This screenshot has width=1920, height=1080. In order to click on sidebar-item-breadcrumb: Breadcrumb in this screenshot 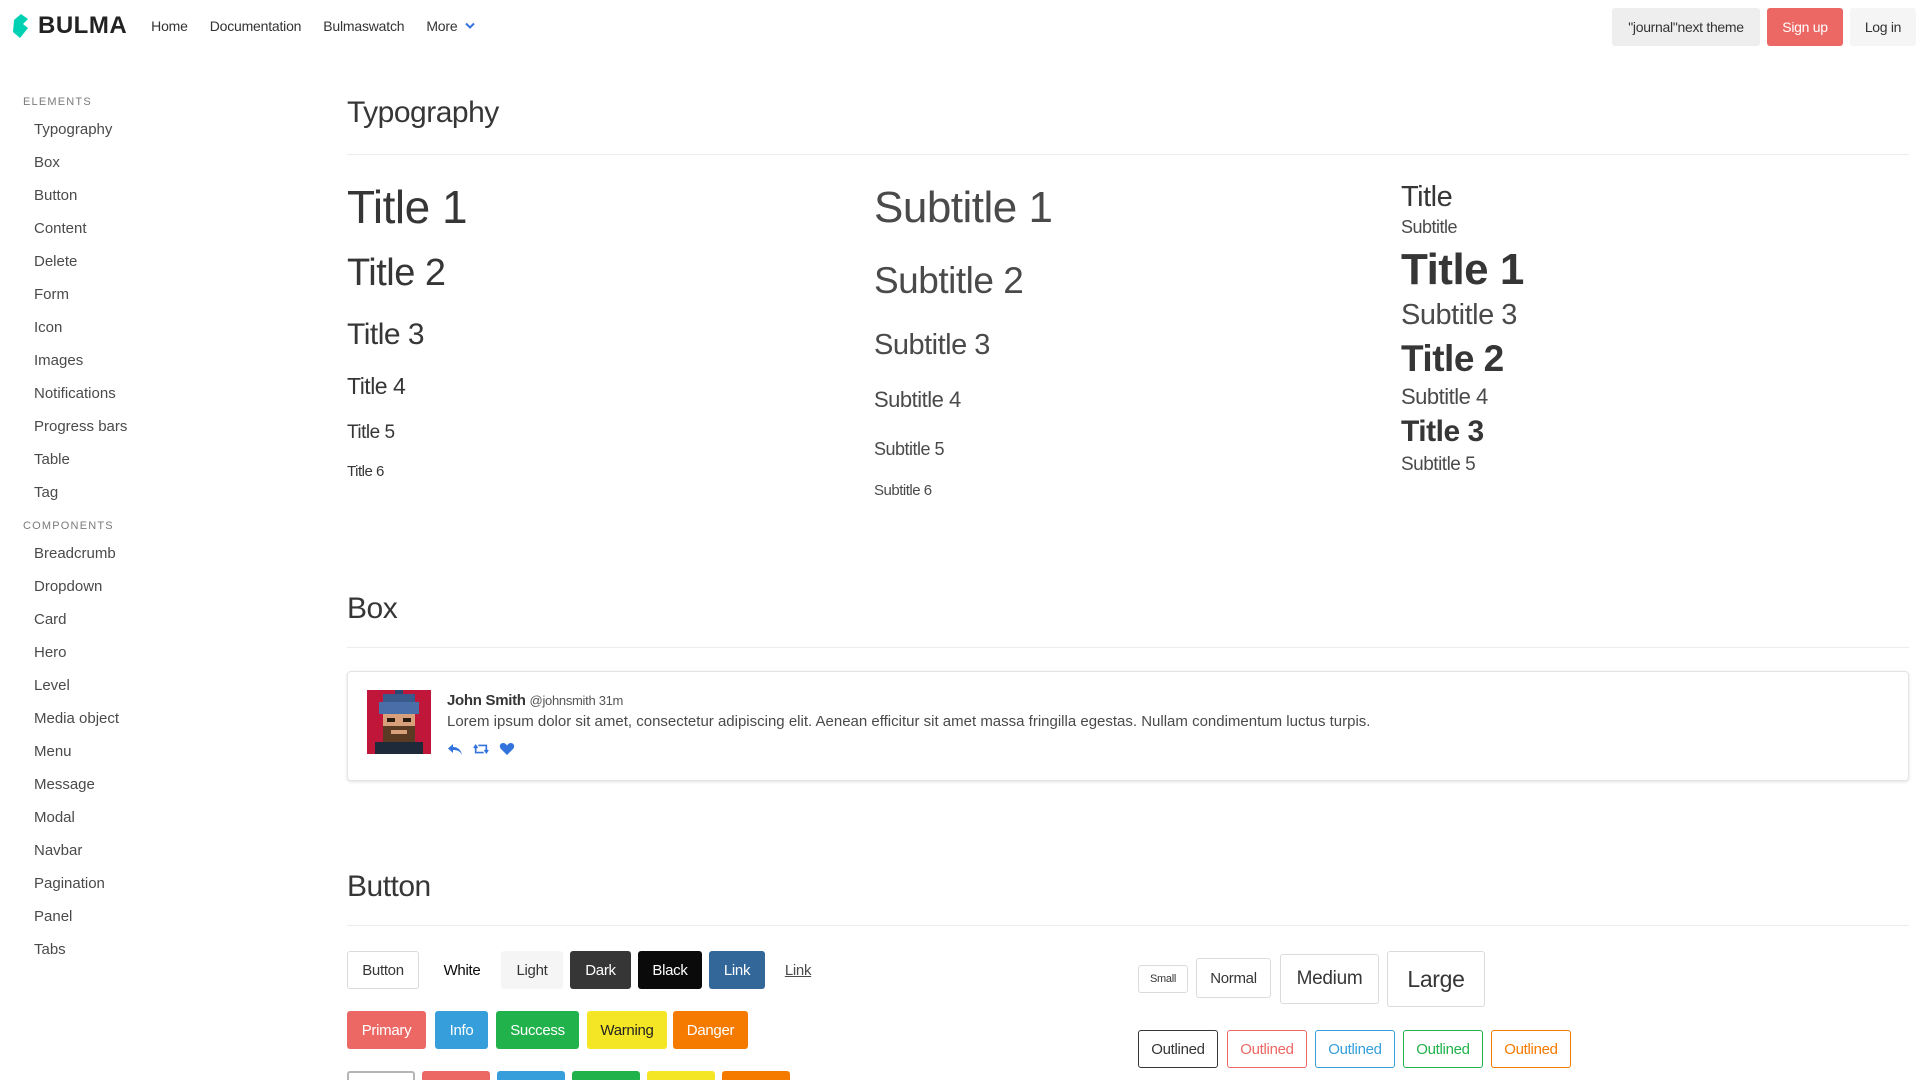, I will do `click(150, 560)`.